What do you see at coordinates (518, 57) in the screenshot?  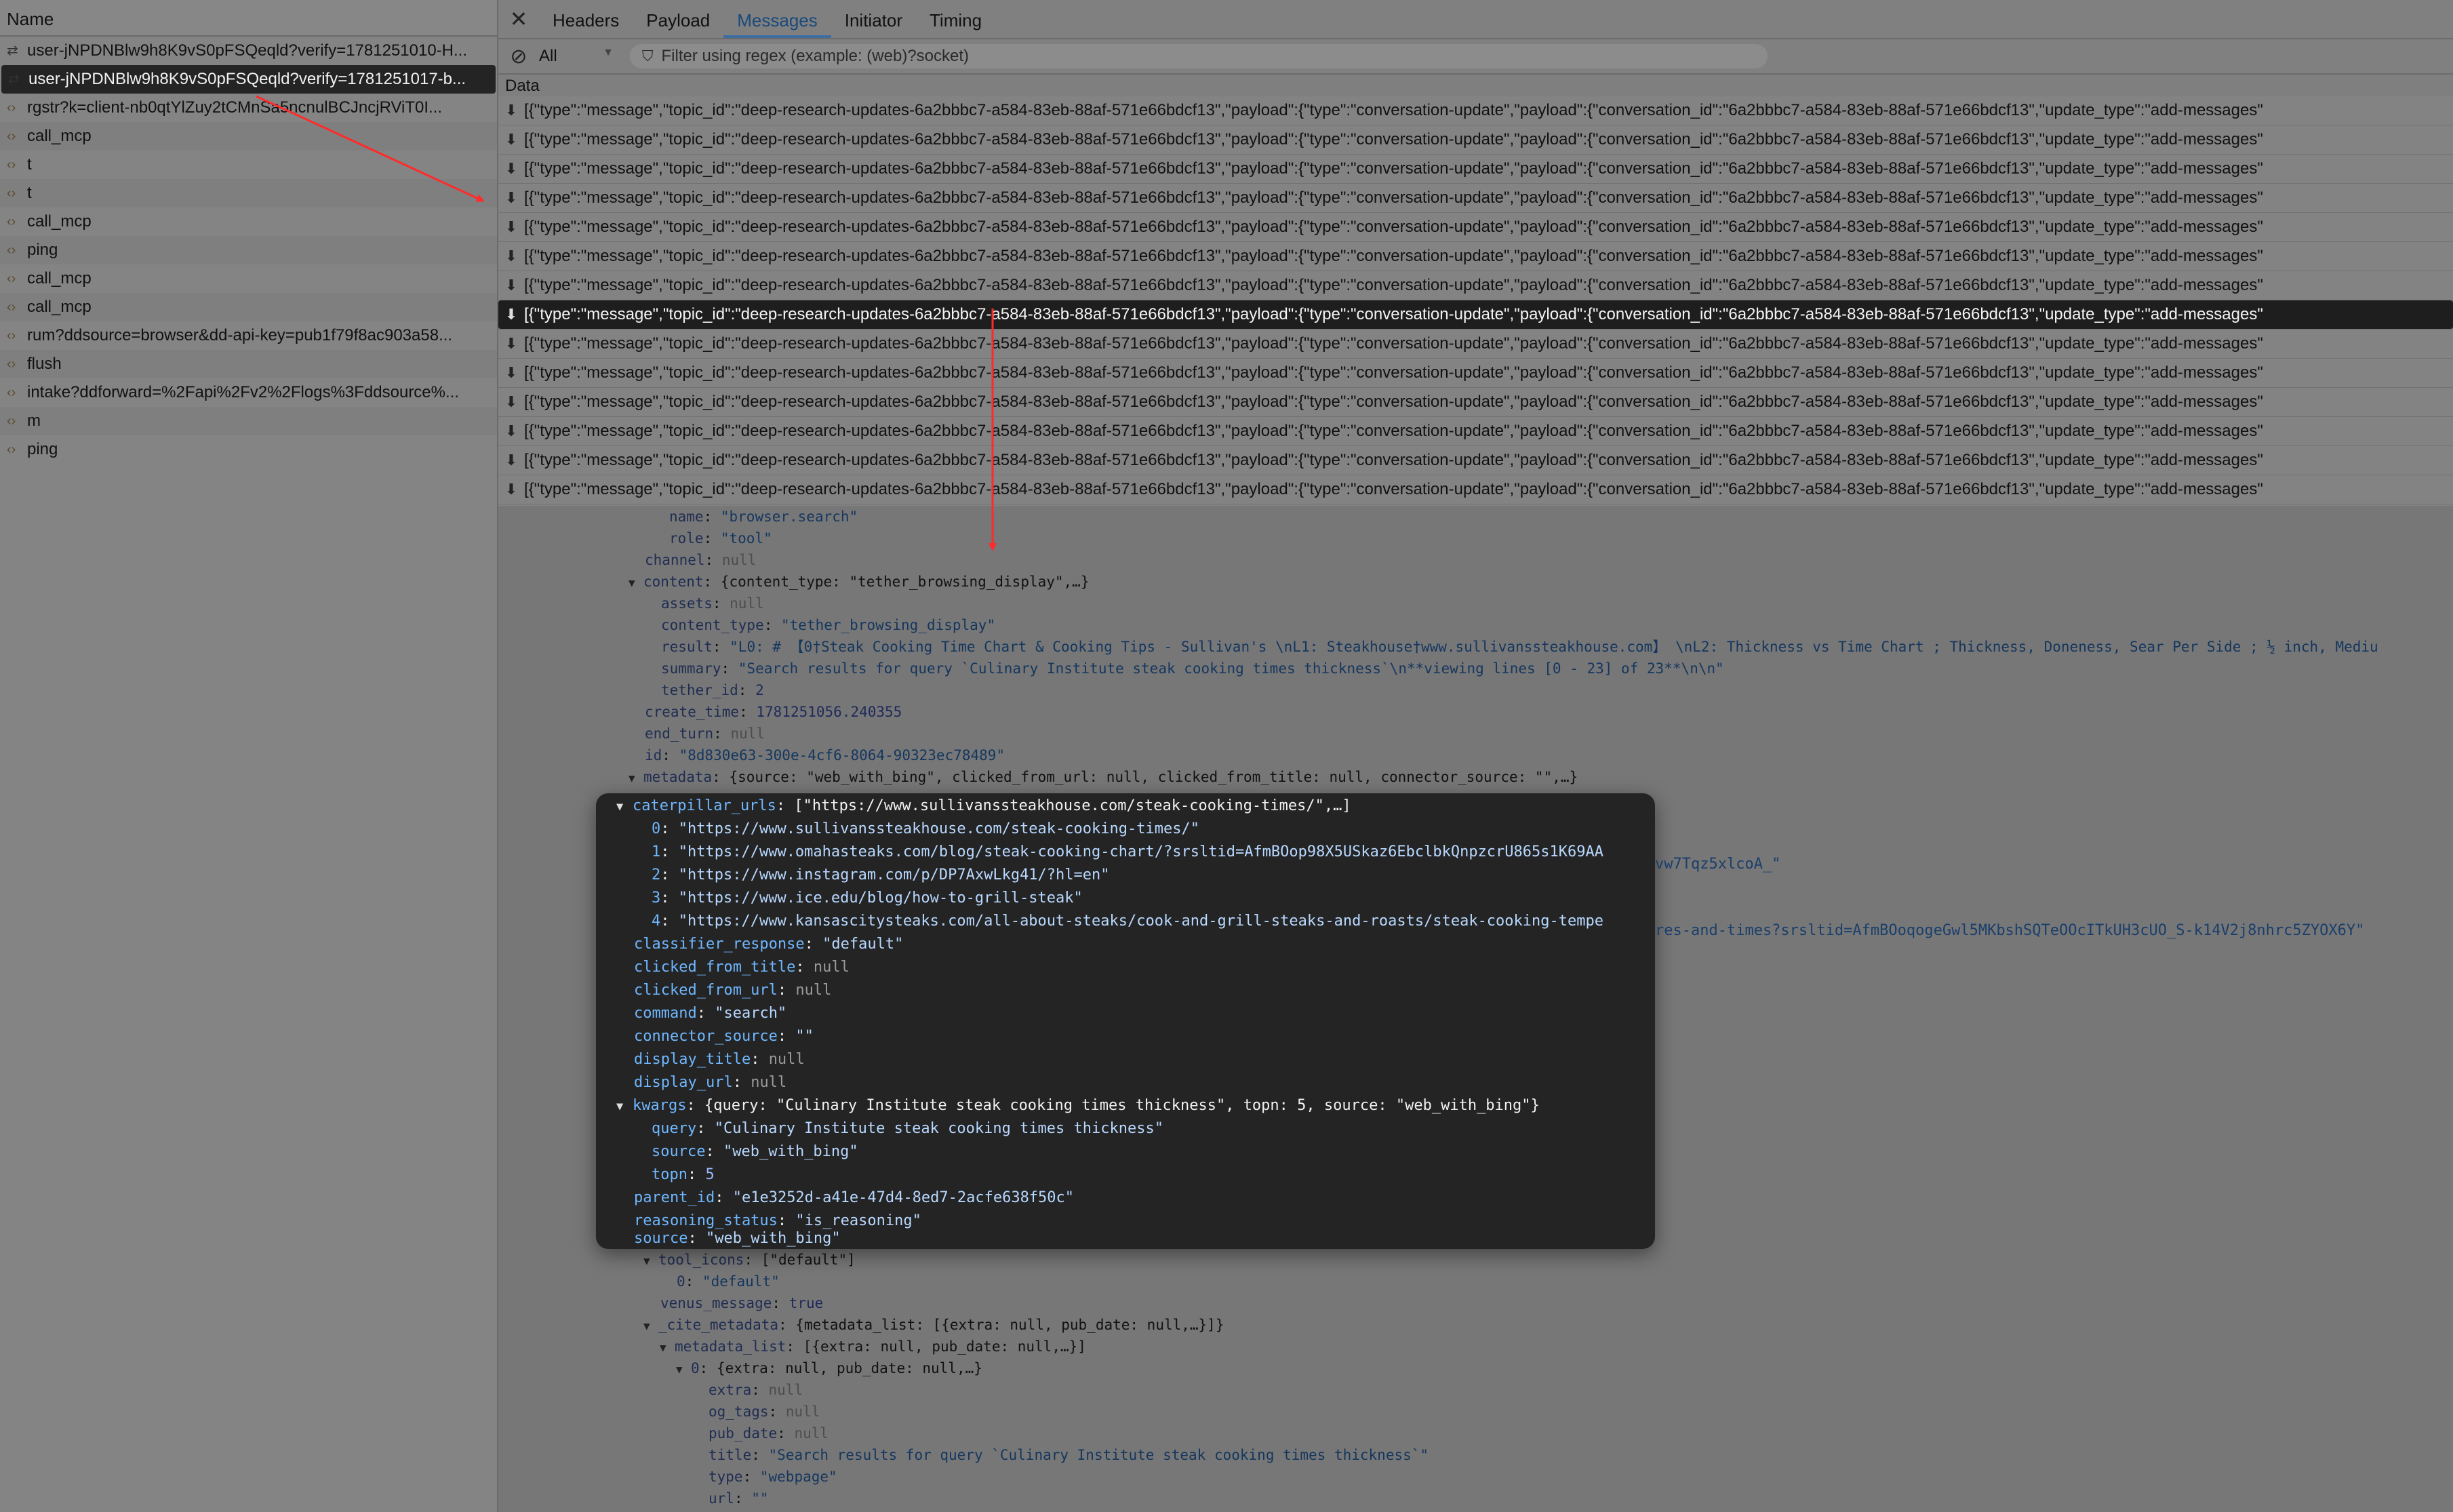 I see `clear-messages-icon: ⊘` at bounding box center [518, 57].